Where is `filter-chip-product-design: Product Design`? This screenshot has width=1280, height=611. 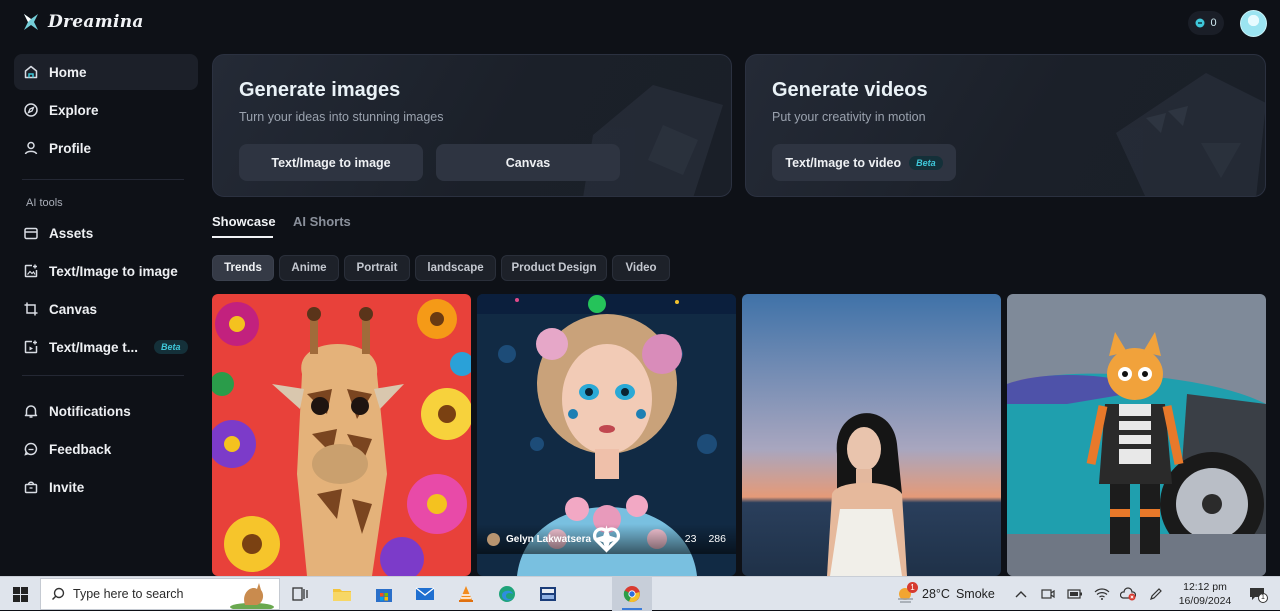
filter-chip-product-design: Product Design is located at coordinates (554, 268).